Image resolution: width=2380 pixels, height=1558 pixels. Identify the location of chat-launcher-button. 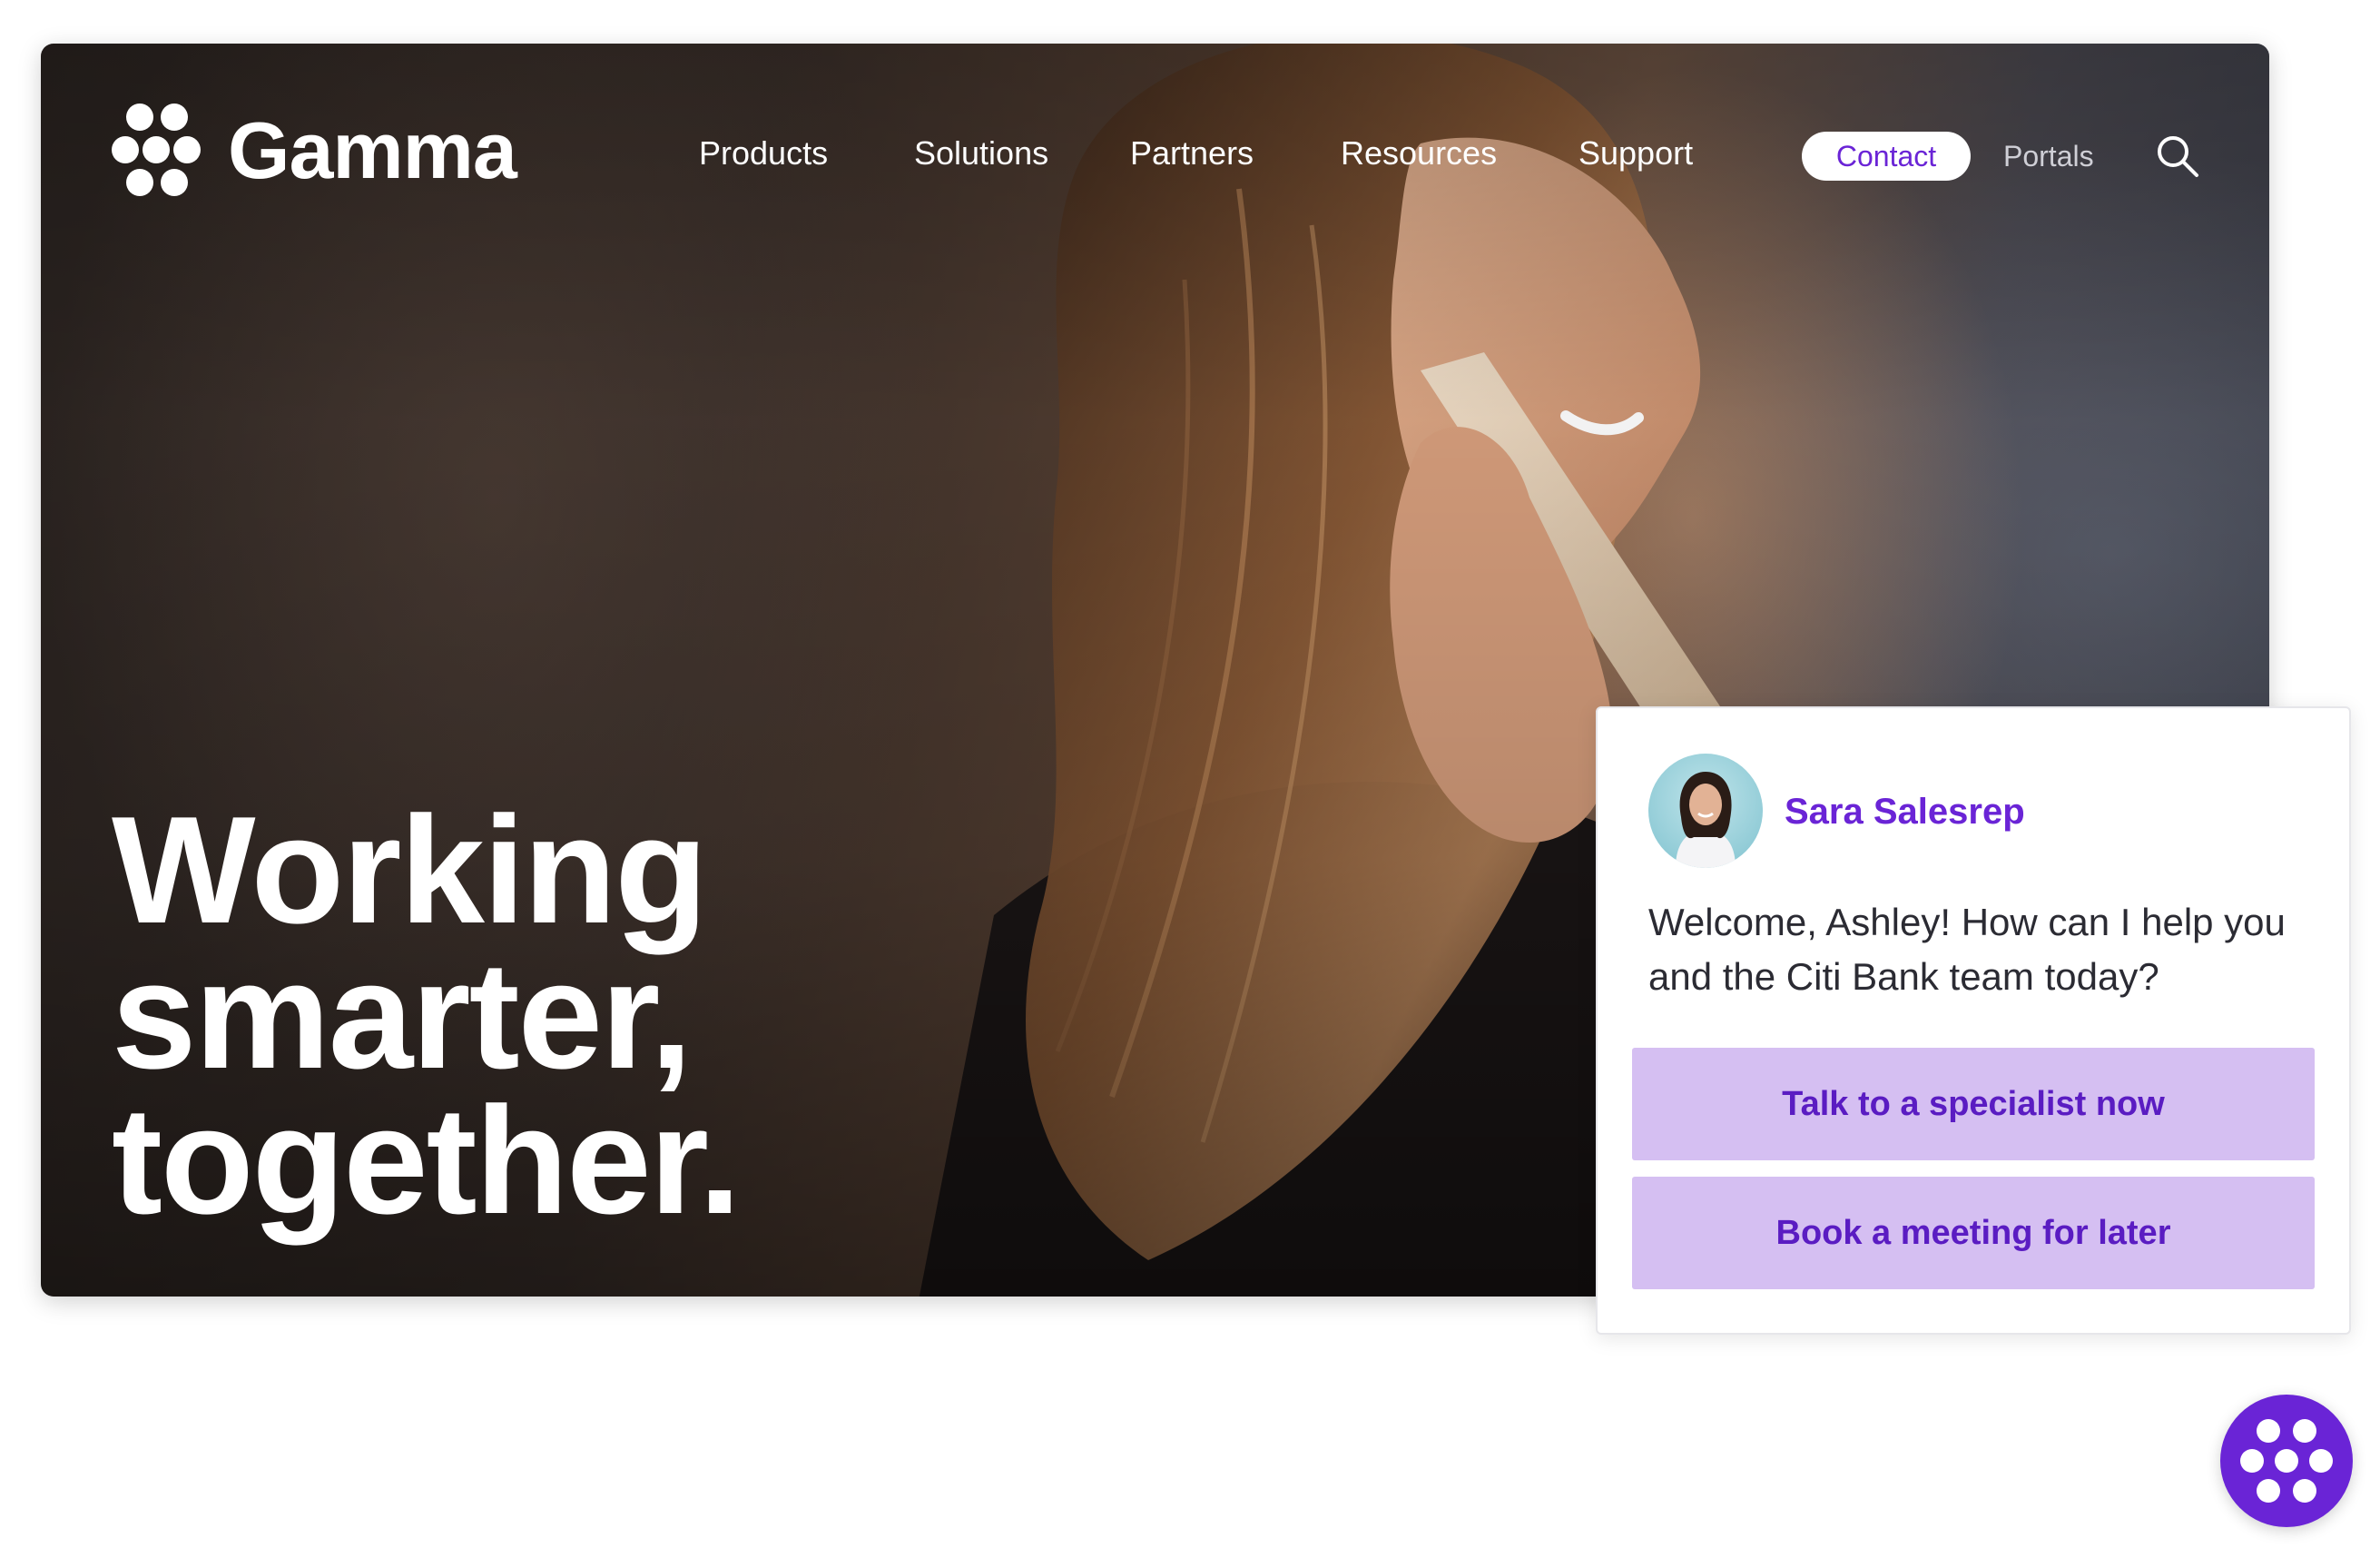
(2286, 1461).